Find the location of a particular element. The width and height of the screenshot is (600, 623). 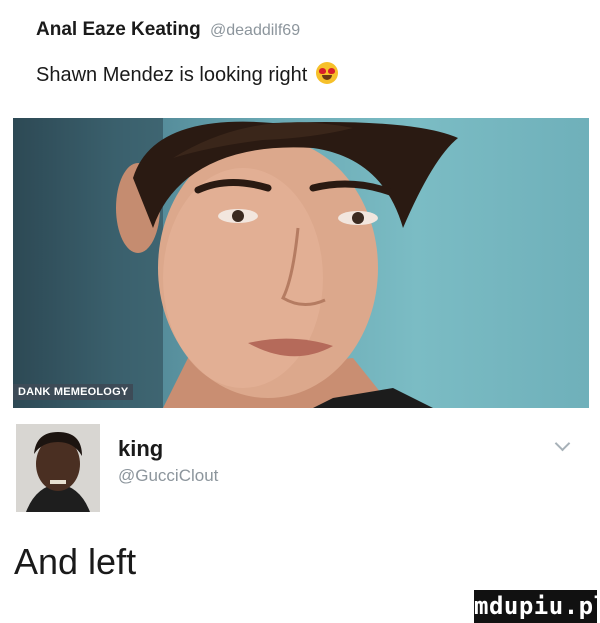

avatar is located at coordinates (58, 468).